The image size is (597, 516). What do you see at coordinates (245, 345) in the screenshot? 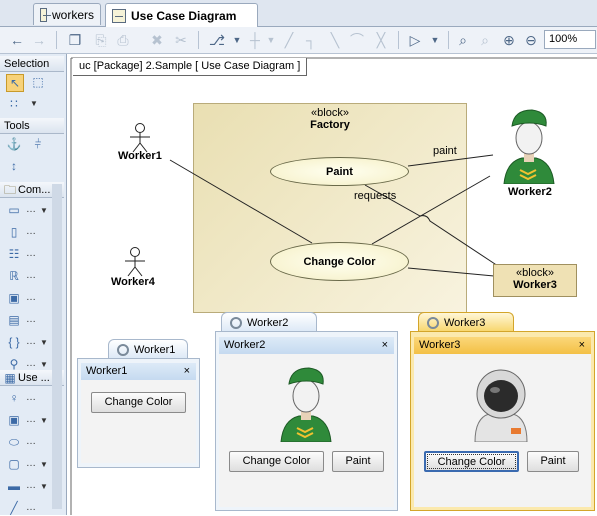
I see `window-title: Worker2` at bounding box center [245, 345].